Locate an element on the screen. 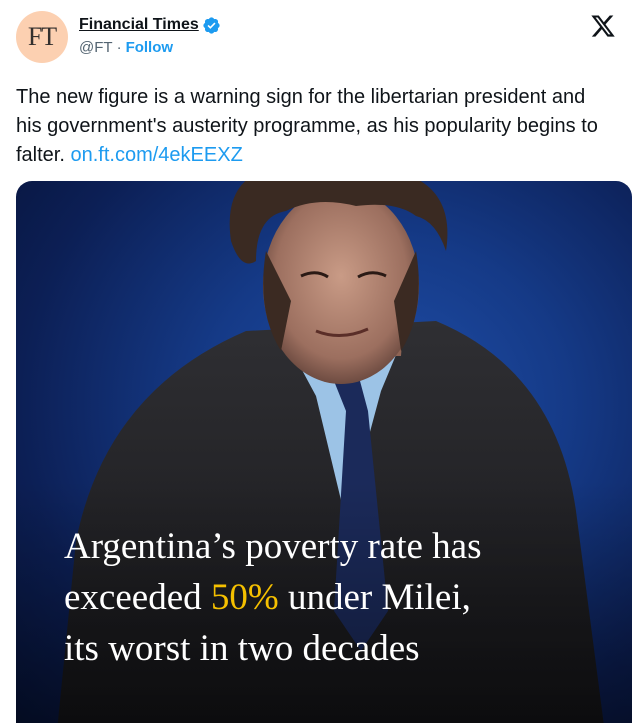 Image resolution: width=634 pixels, height=723 pixels. follow-button: Follow is located at coordinates (150, 47).